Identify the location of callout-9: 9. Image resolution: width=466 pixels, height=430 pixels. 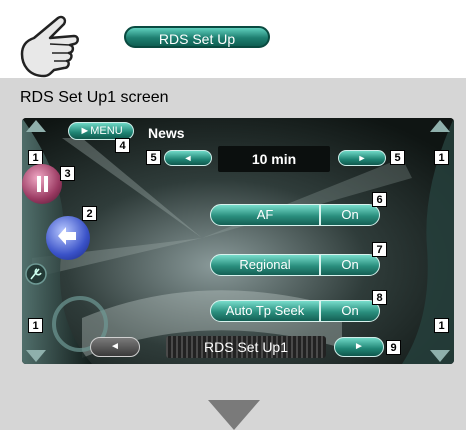
(393, 347).